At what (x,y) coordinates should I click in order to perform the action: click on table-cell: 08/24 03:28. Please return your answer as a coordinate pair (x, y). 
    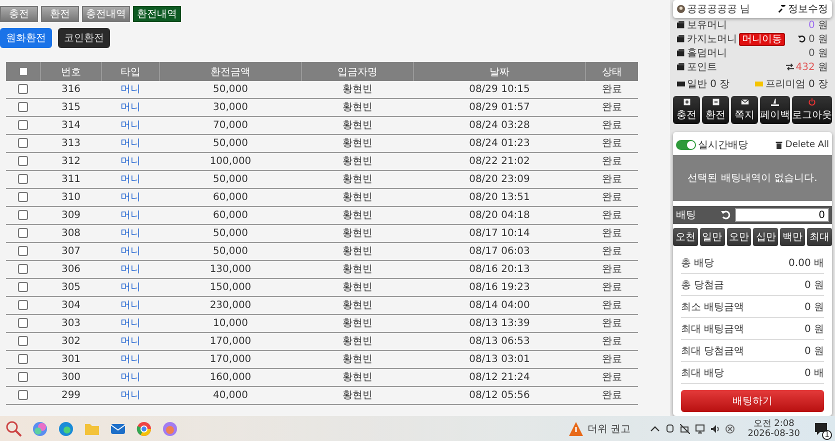
    Looking at the image, I should click on (499, 125).